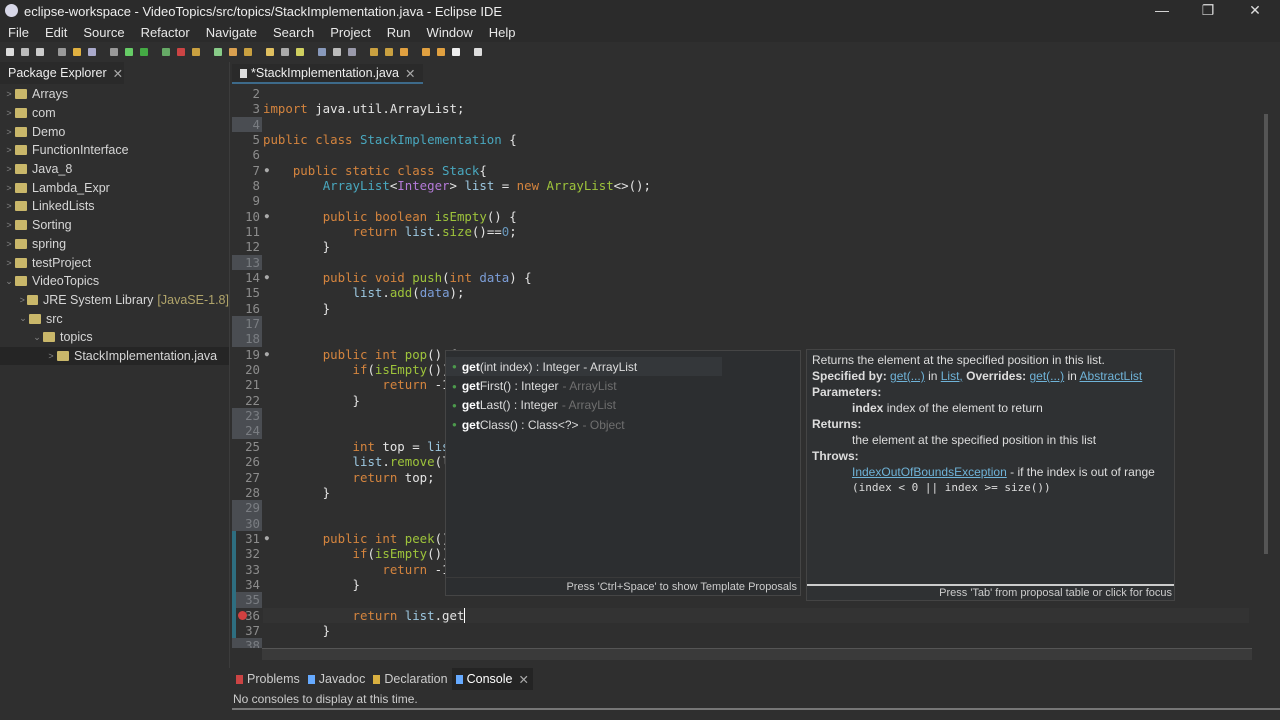 Image resolution: width=1280 pixels, height=720 pixels. Describe the element at coordinates (268, 679) in the screenshot. I see `tab-problems: Problems` at that location.